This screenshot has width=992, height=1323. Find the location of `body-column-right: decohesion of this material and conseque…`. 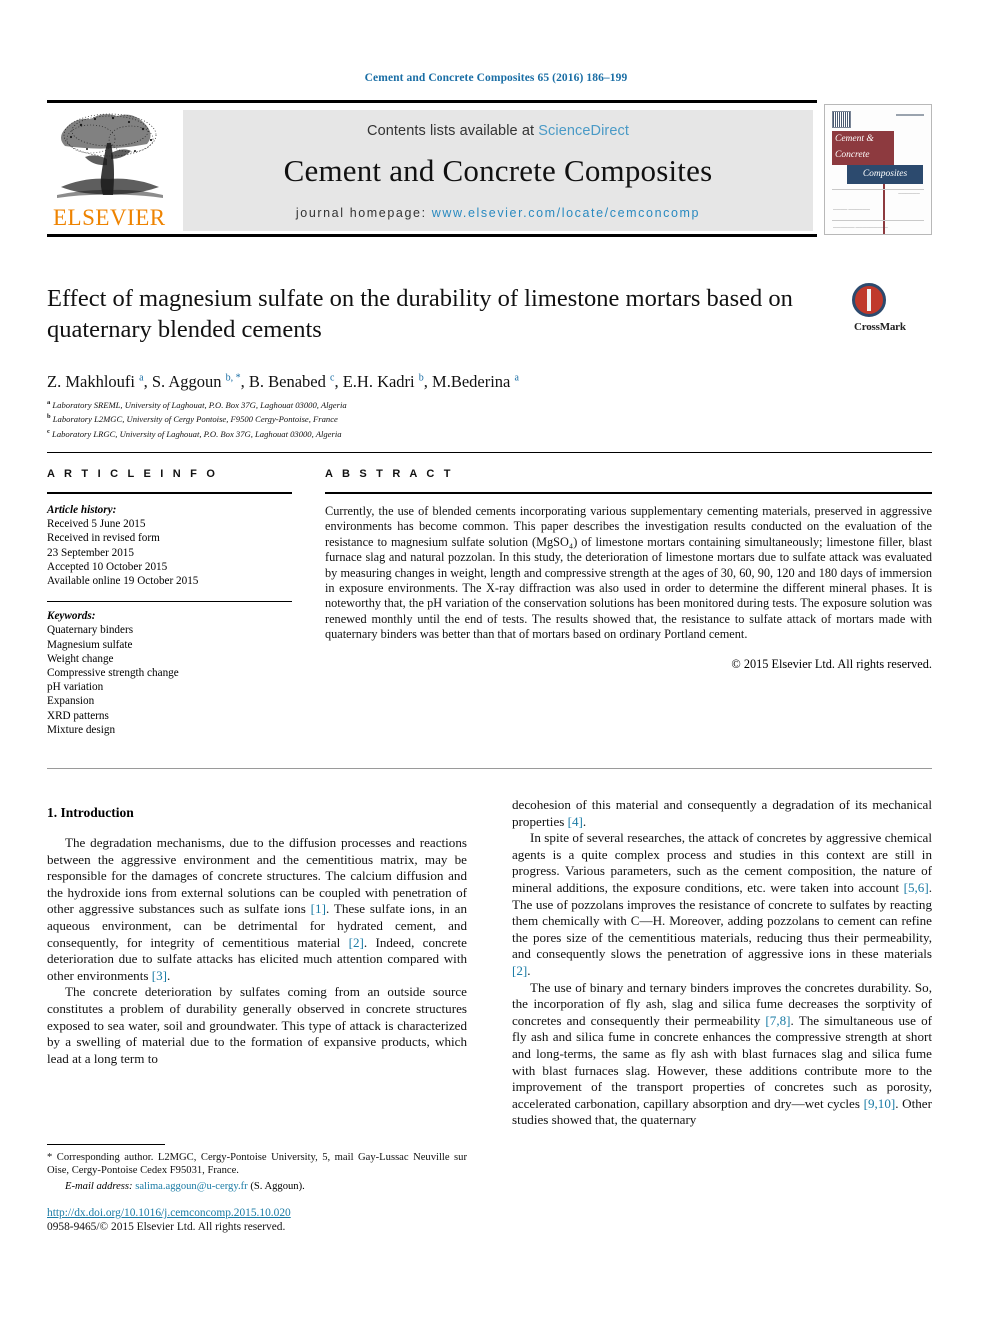

body-column-right: decohesion of this material and conseque… is located at coordinates (722, 963).